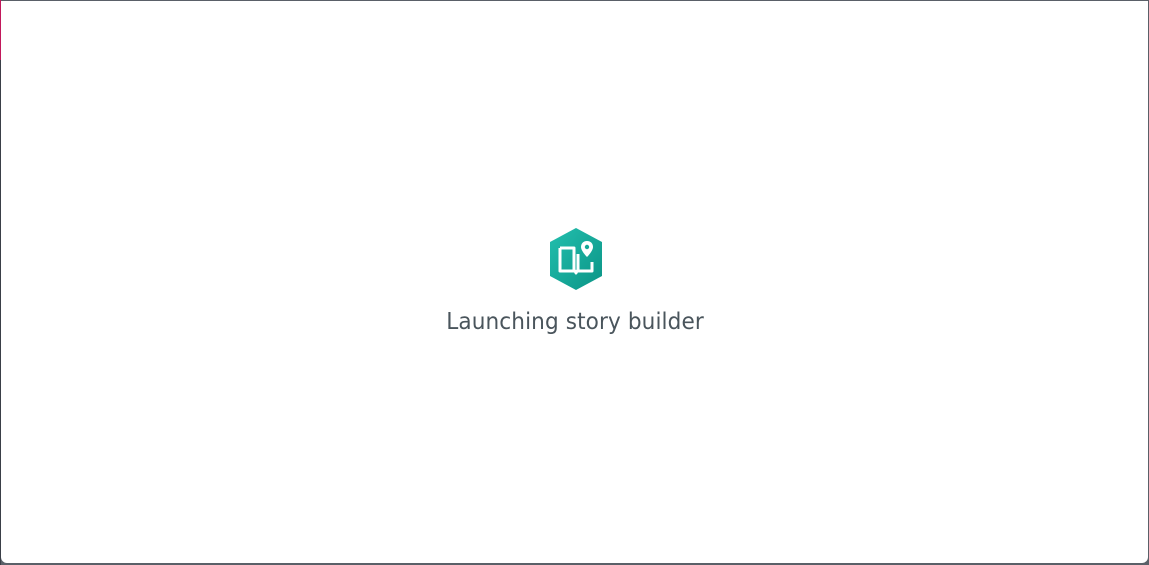  I want to click on storymaps-logo-icon, so click(575, 259).